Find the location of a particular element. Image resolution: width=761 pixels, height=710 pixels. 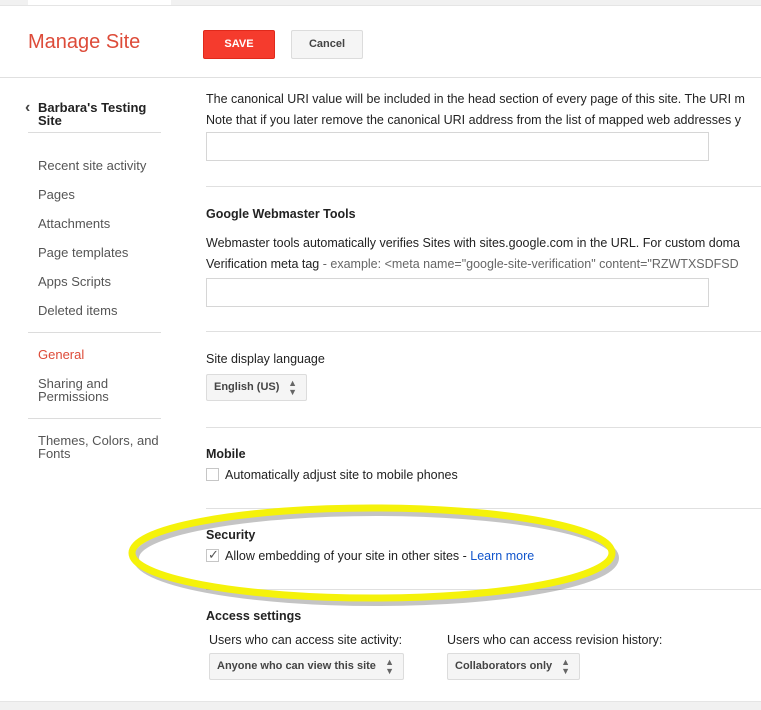

sidebar-item-sharing-and-permissions: Sharing and Permissions is located at coordinates (93, 390).